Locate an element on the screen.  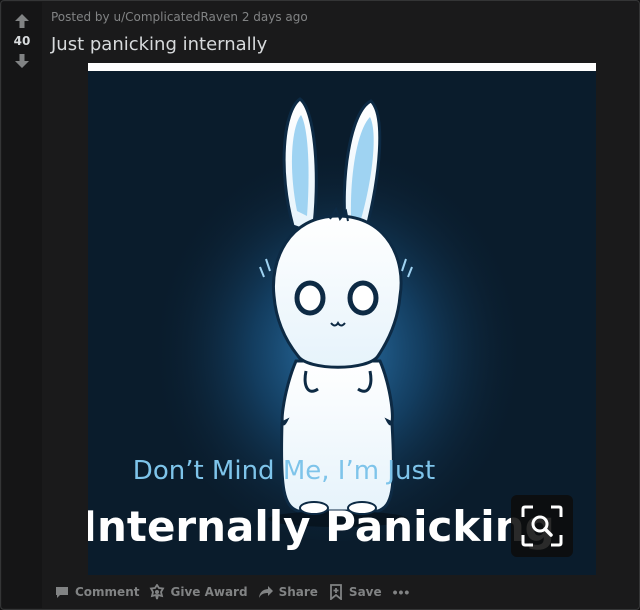
give-award-button: Give Award is located at coordinates (198, 592).